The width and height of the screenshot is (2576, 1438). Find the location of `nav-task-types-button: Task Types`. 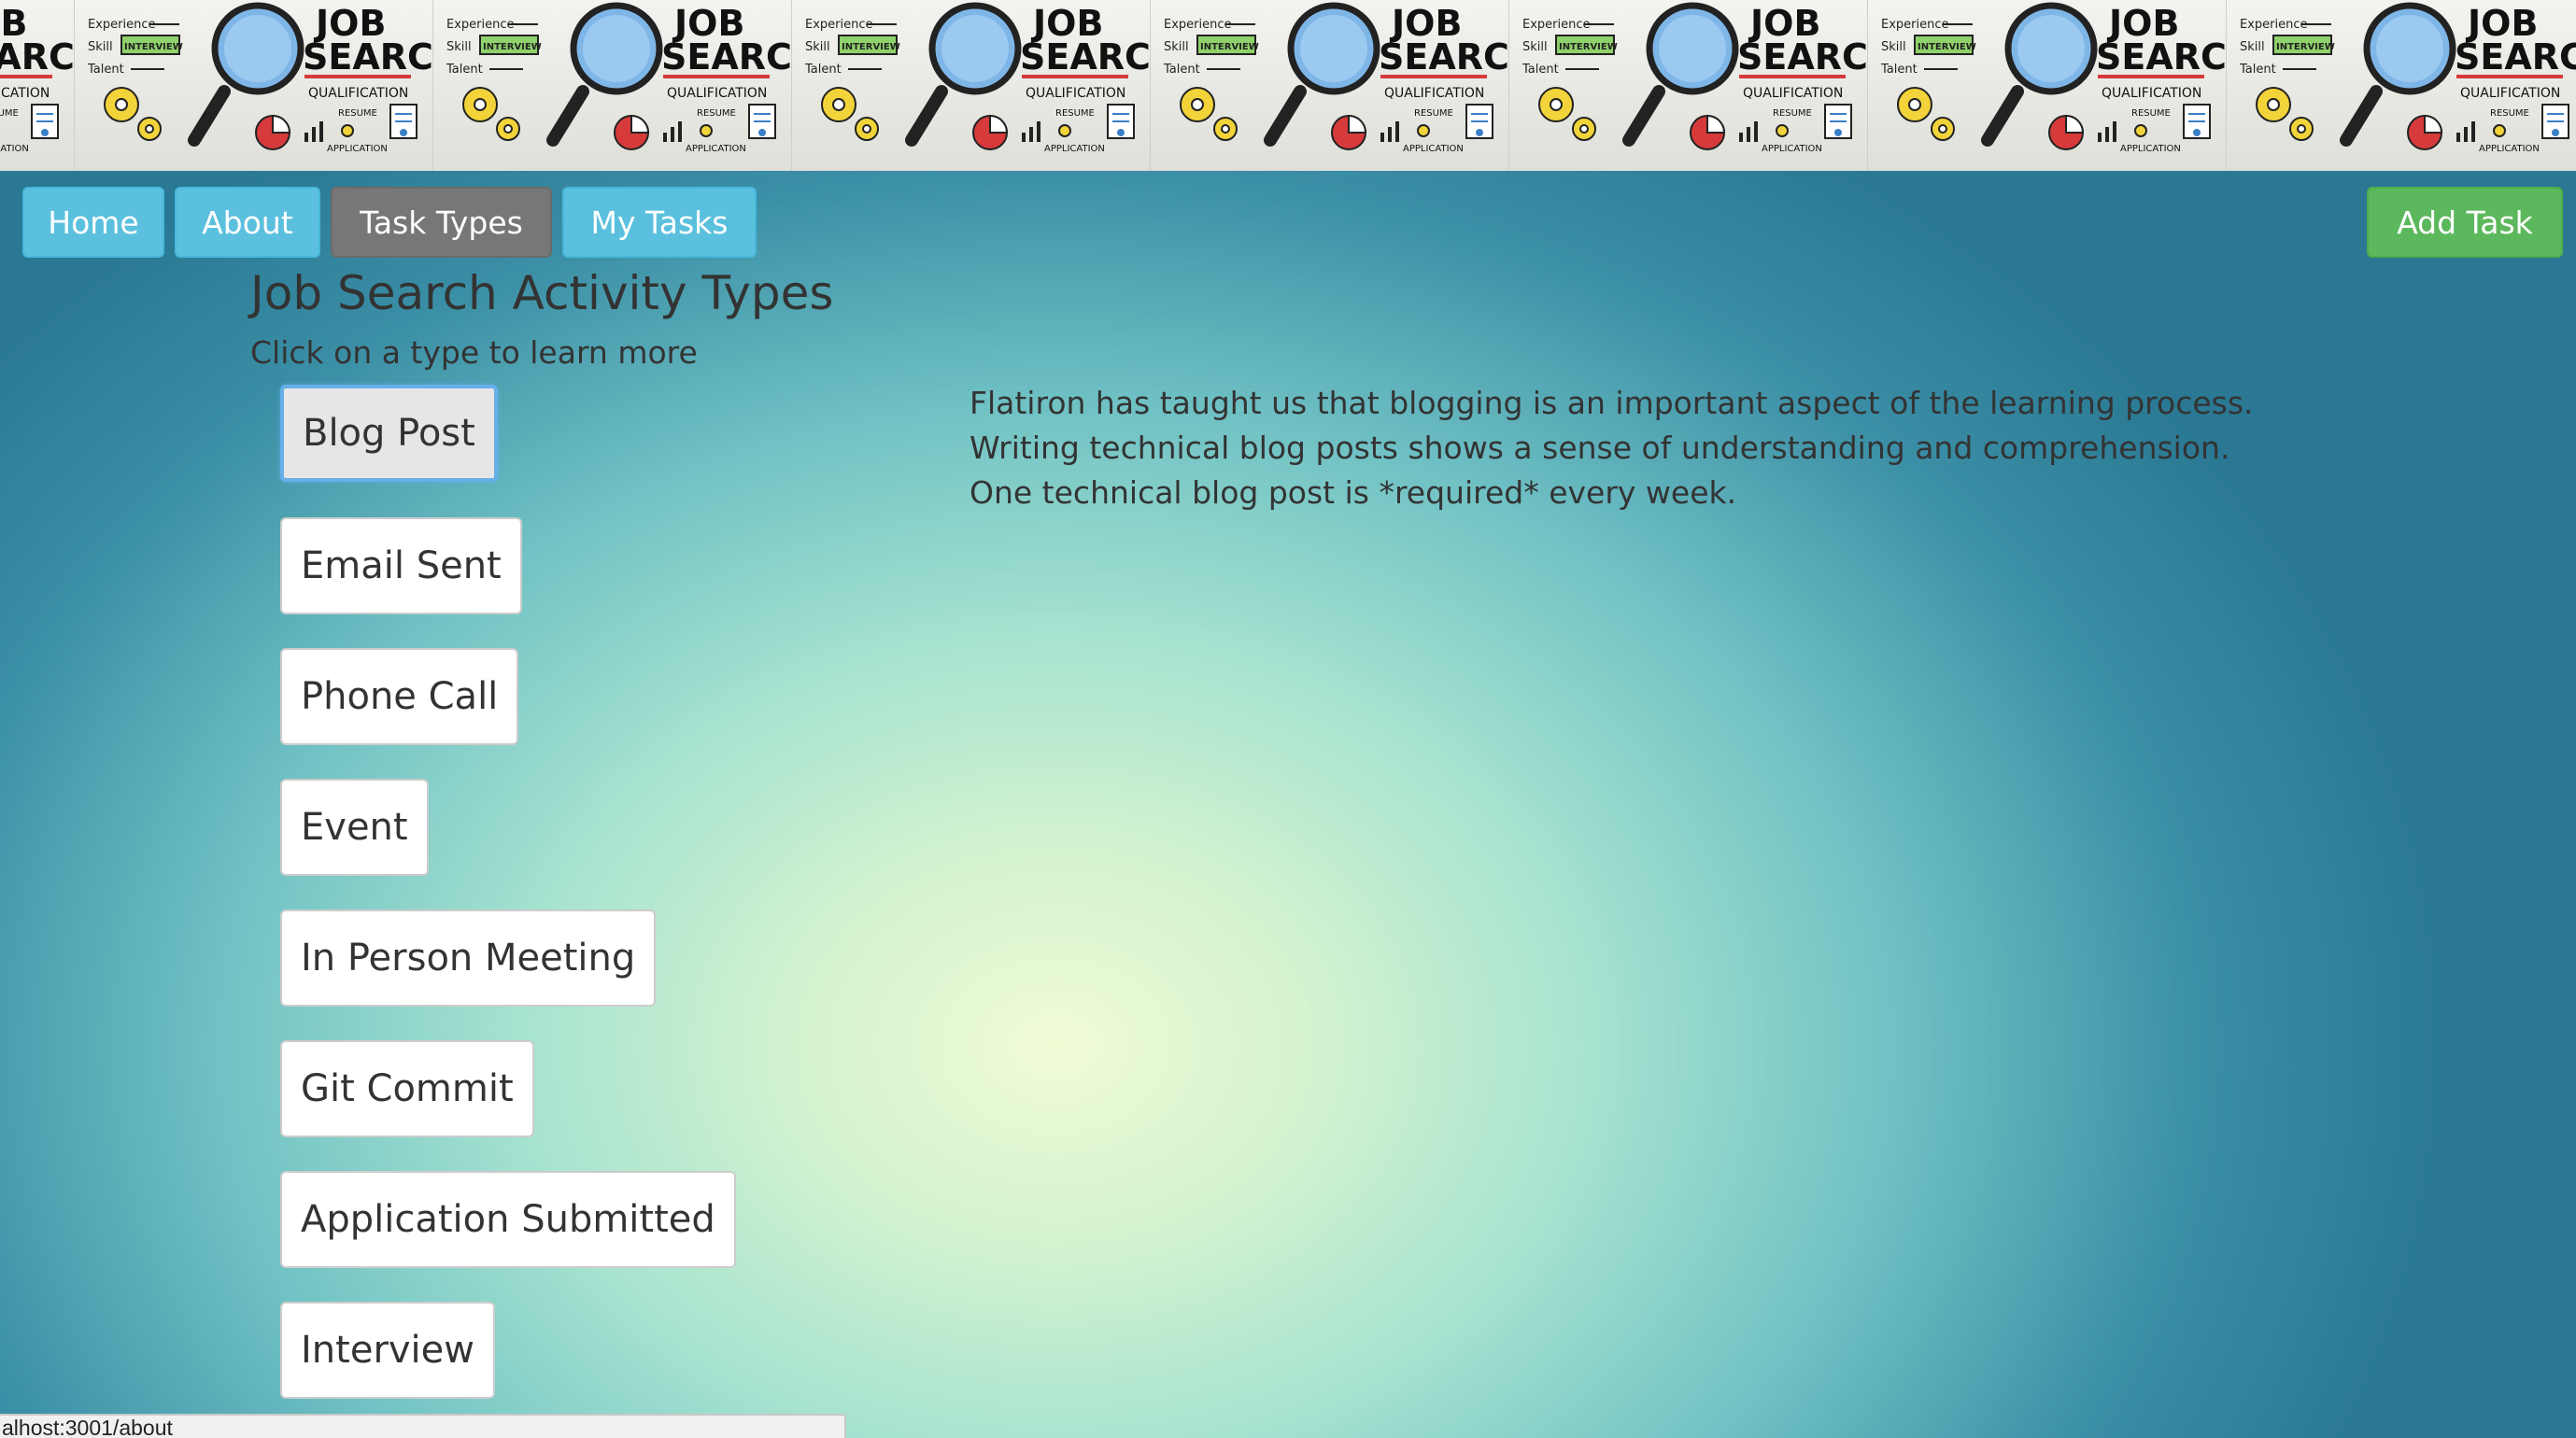

nav-task-types-button: Task Types is located at coordinates (441, 222).